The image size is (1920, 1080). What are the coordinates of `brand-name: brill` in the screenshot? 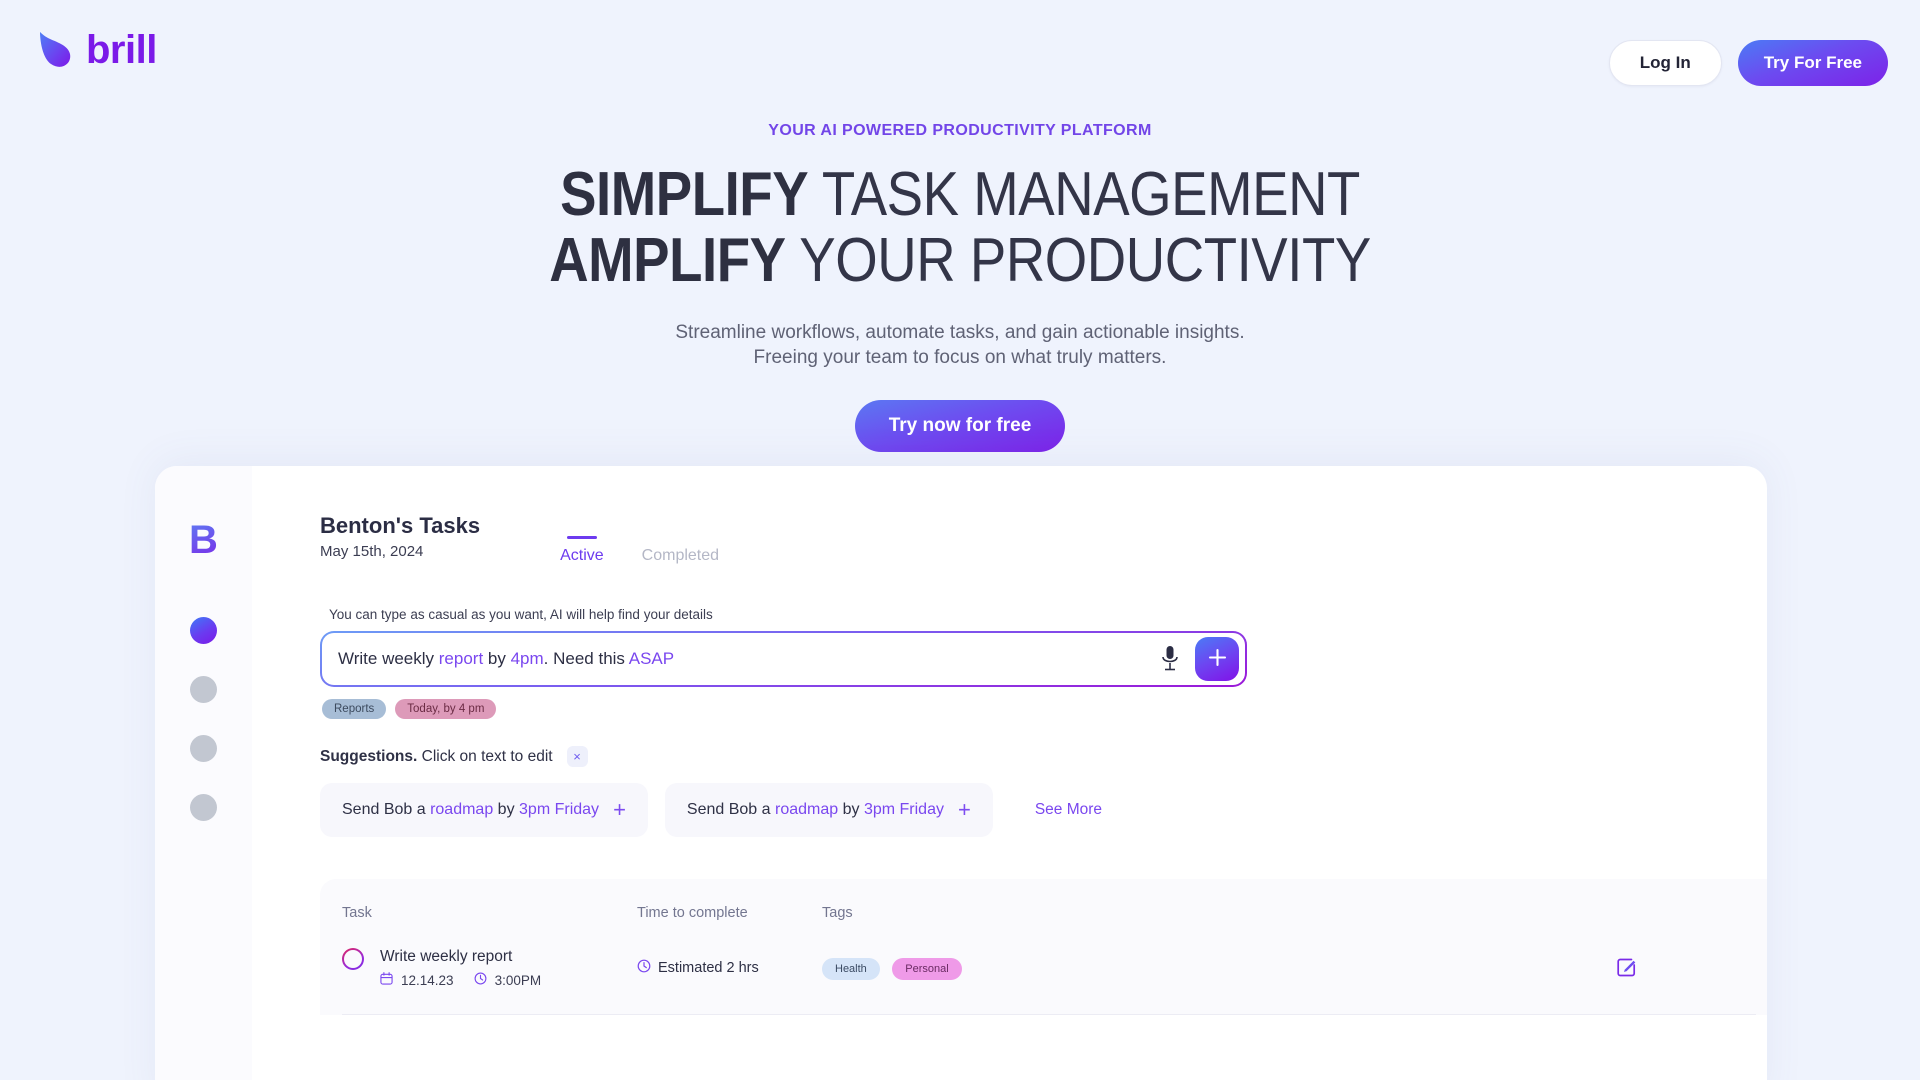 It's located at (121, 50).